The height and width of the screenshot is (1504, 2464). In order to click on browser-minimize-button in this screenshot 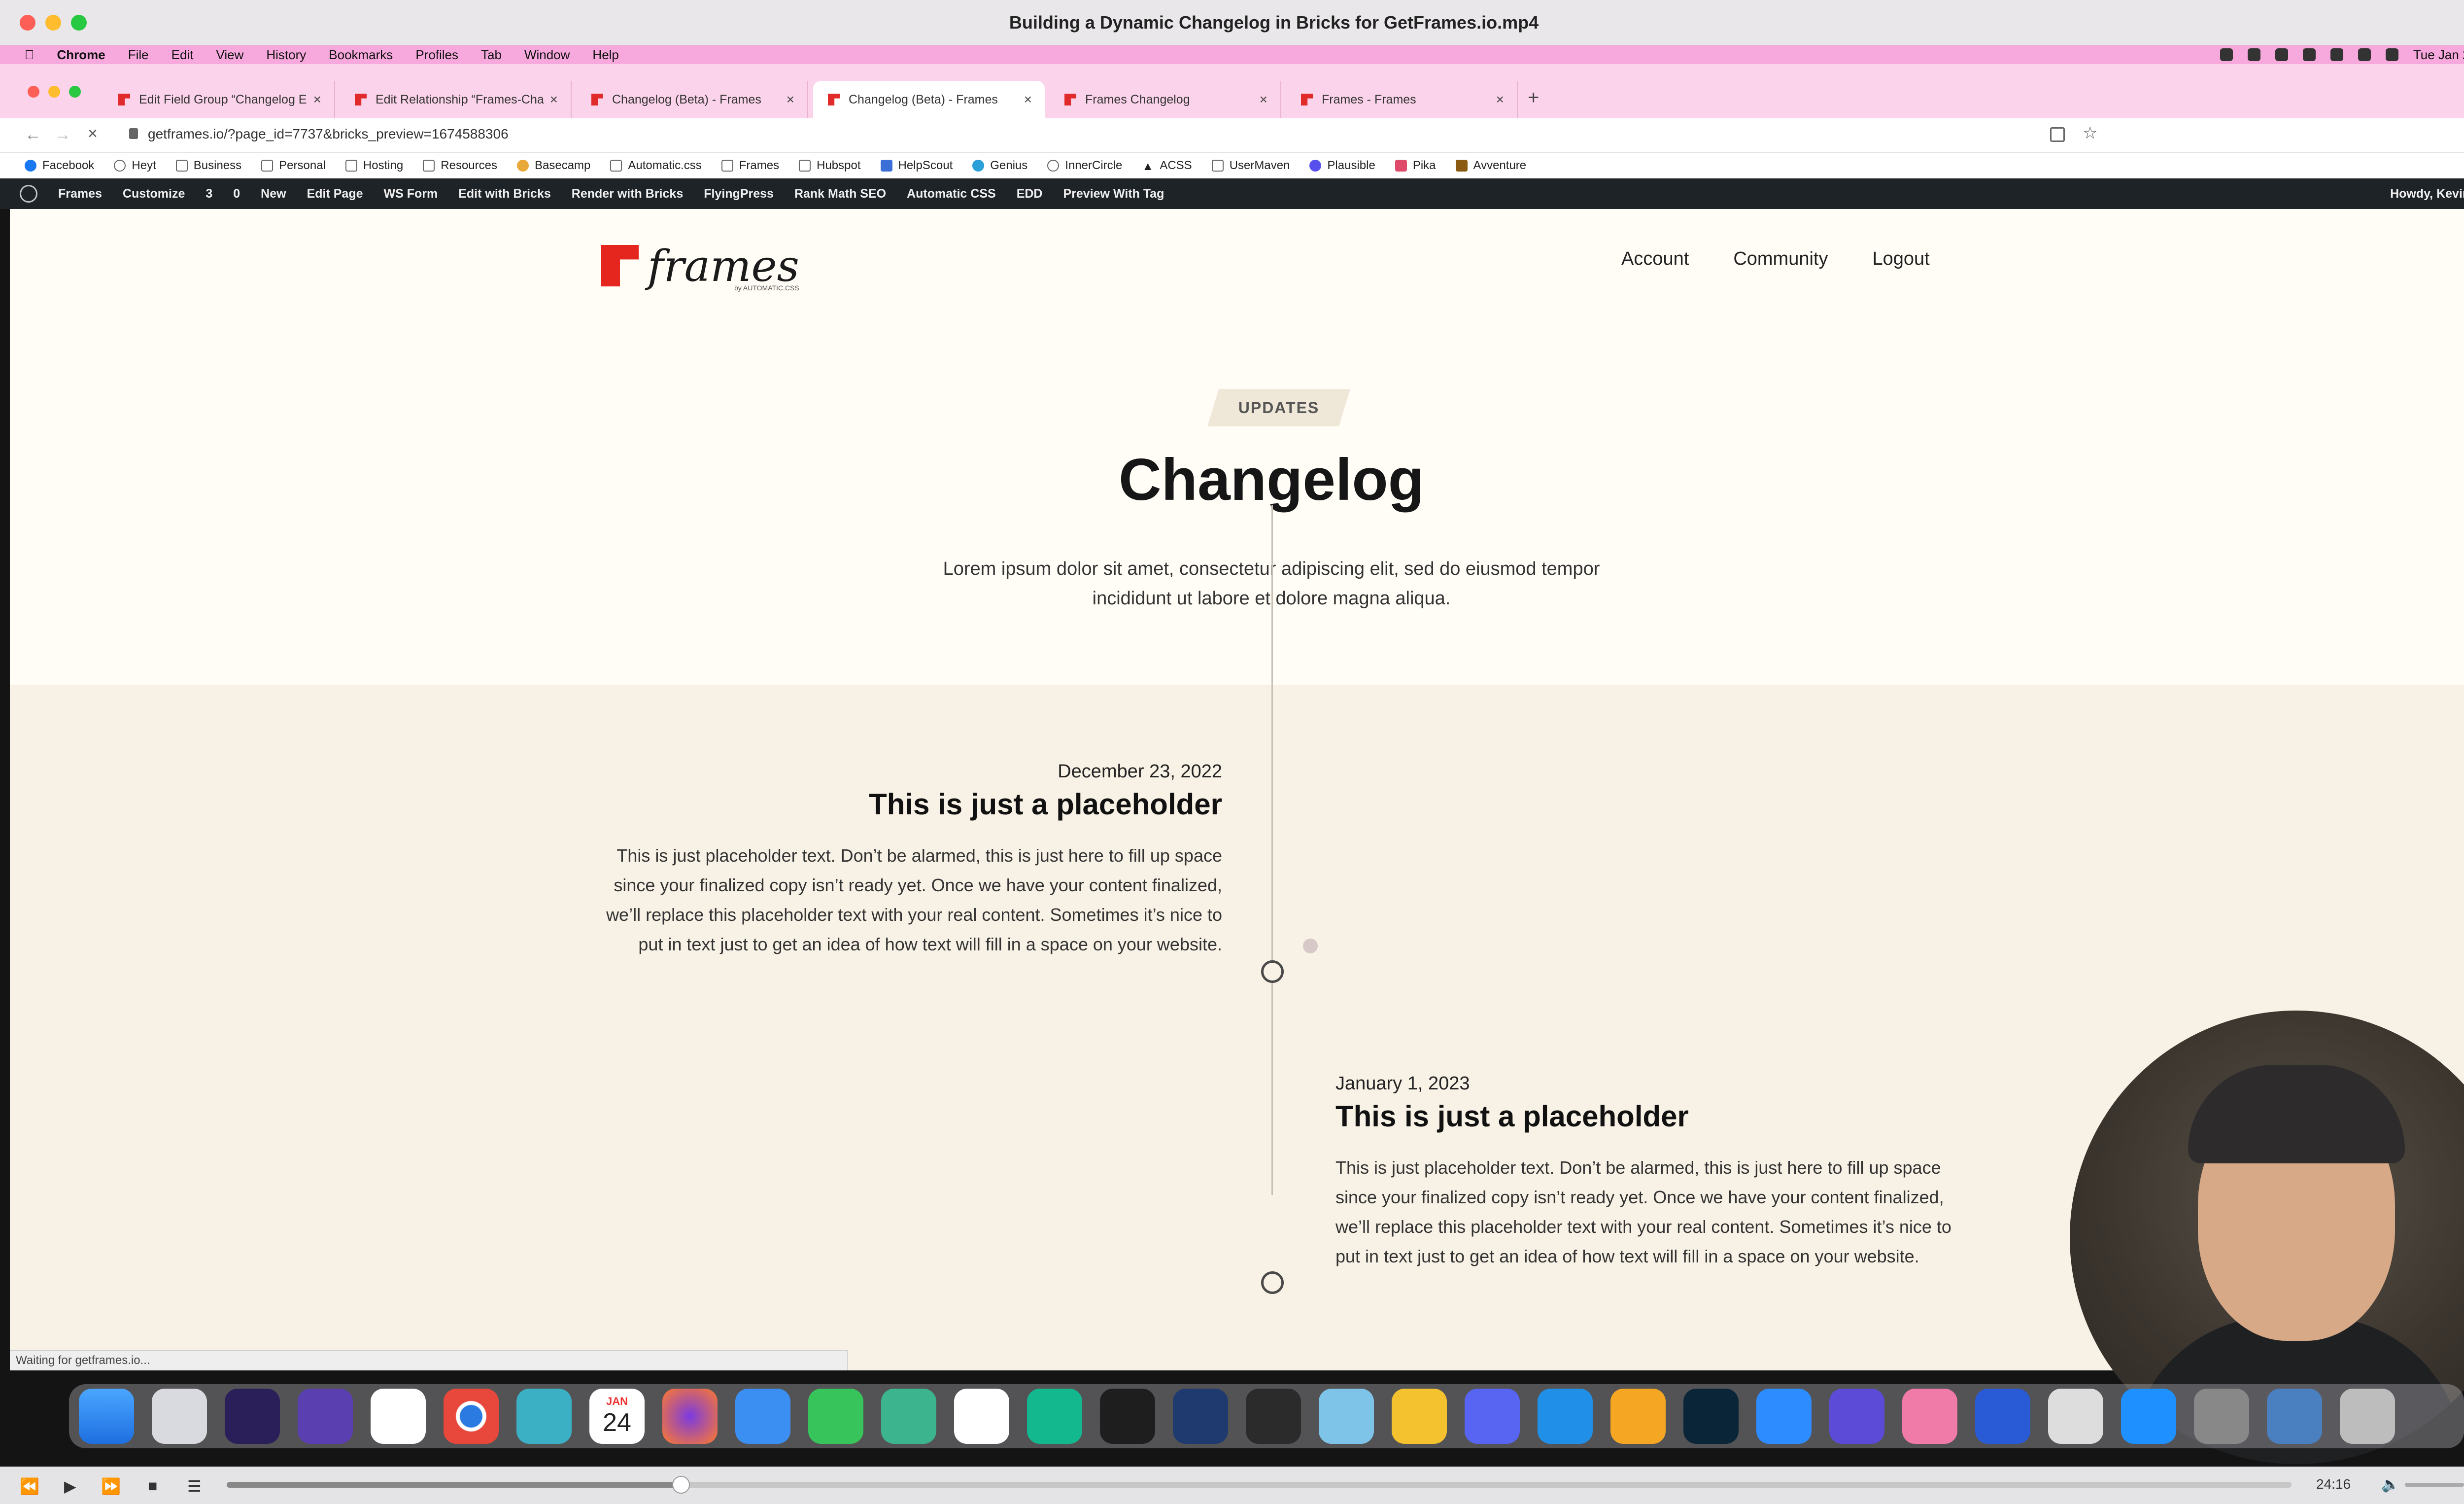, I will do `click(54, 92)`.